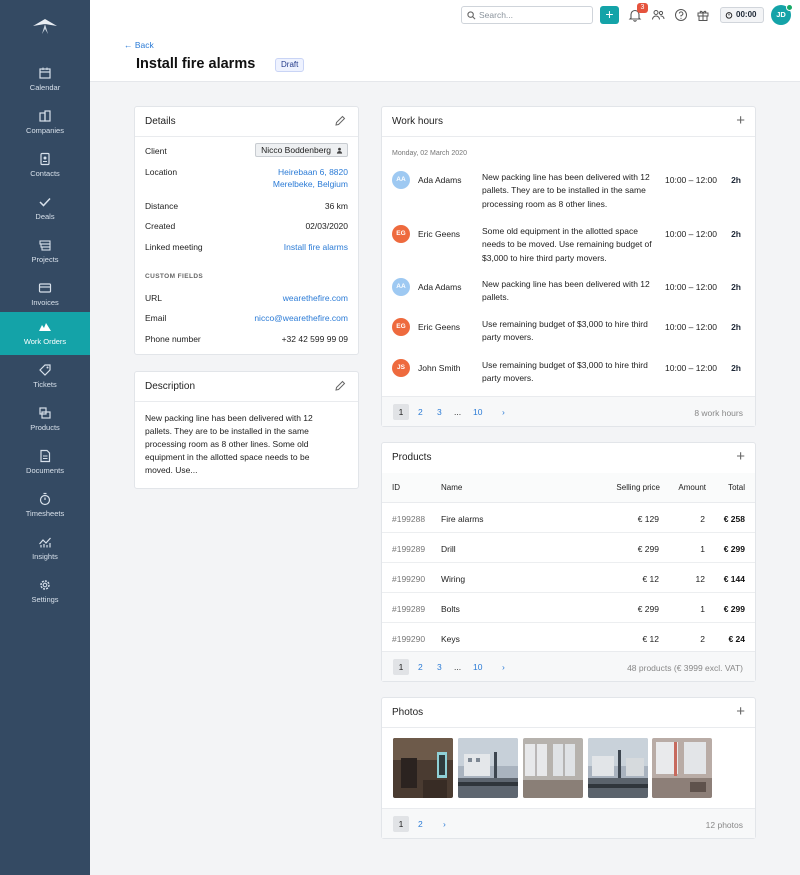 The width and height of the screenshot is (800, 875). I want to click on top-bar, so click(445, 15).